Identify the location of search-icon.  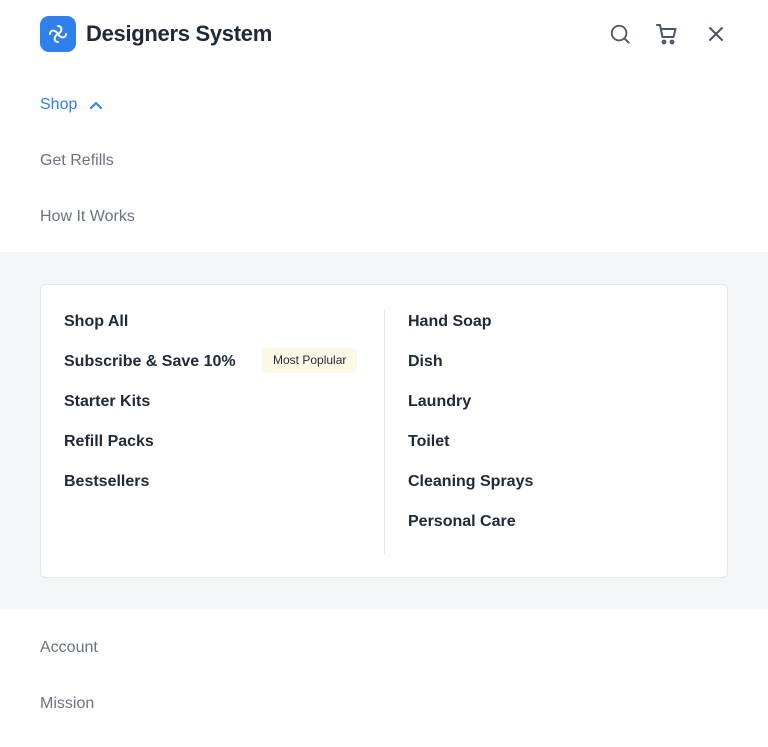
(620, 34).